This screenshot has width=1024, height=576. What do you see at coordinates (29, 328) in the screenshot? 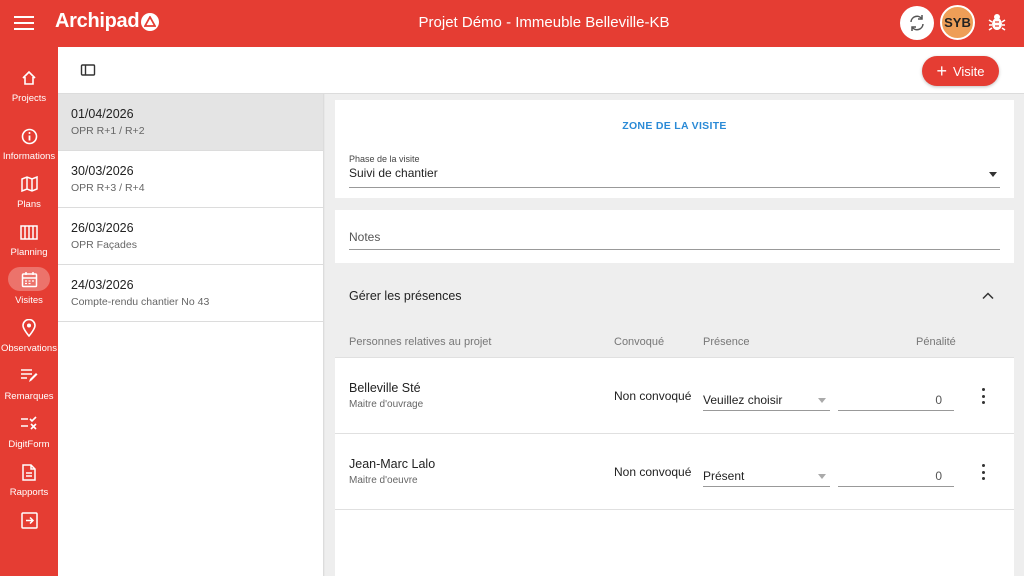
I see `location-pin-icon` at bounding box center [29, 328].